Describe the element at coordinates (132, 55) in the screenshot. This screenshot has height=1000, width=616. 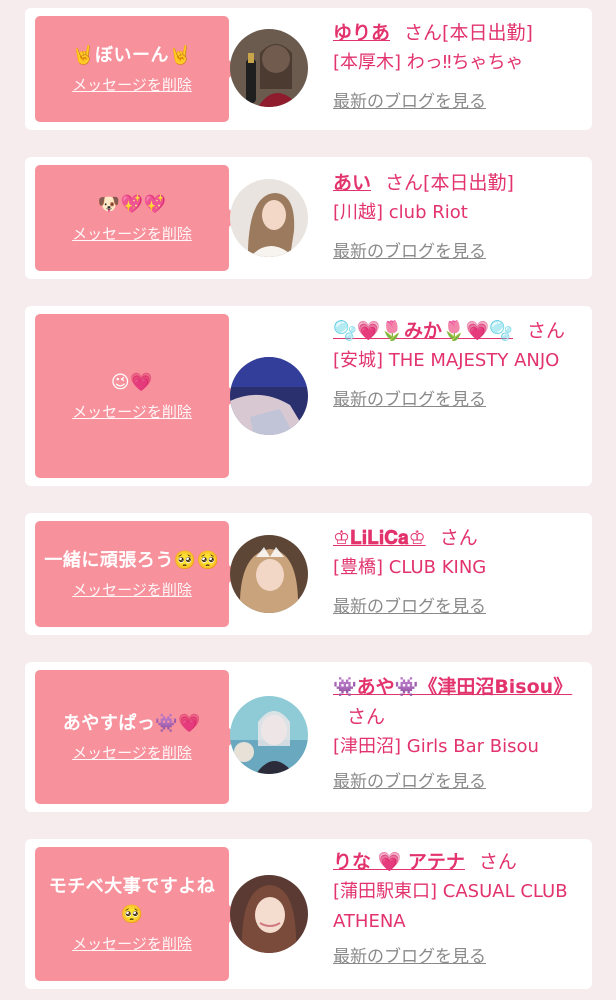
I see `message-text: 🤘ぼいーん🤘` at that location.